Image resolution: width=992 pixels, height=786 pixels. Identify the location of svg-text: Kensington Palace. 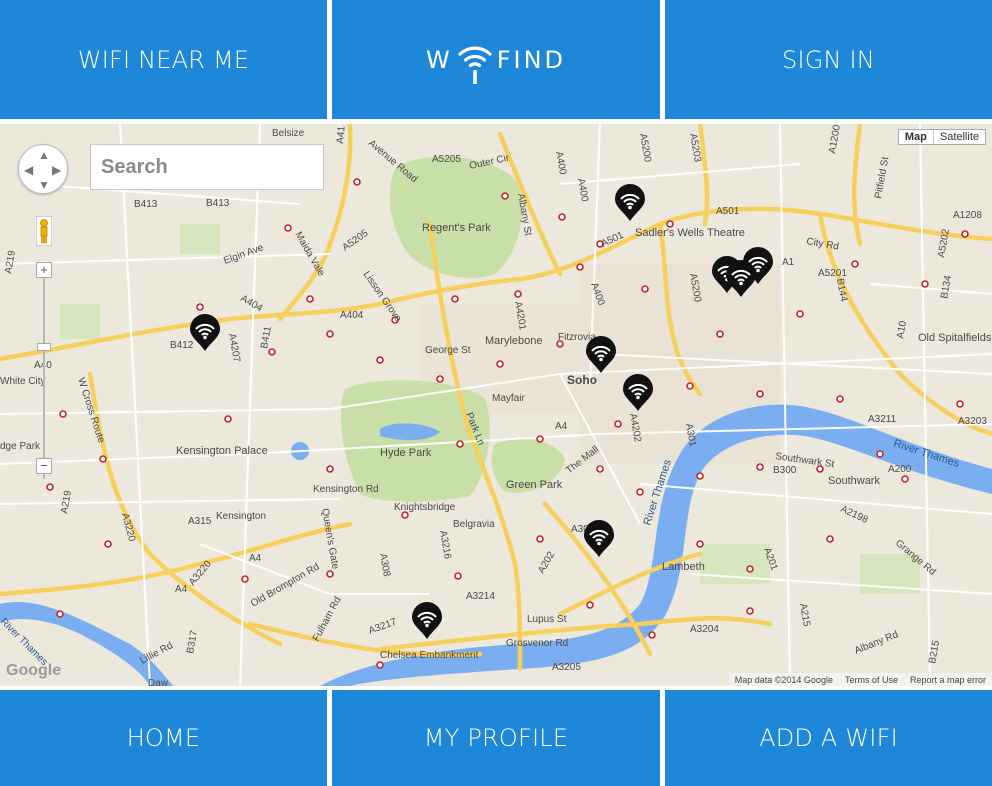
(222, 451).